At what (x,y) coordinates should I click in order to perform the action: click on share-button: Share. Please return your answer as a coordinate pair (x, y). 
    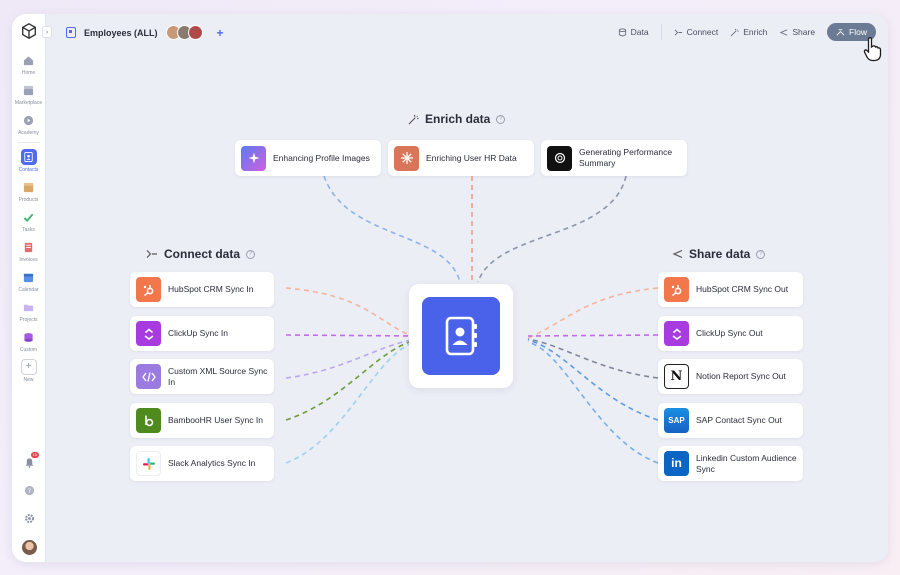
    Looking at the image, I should click on (797, 32).